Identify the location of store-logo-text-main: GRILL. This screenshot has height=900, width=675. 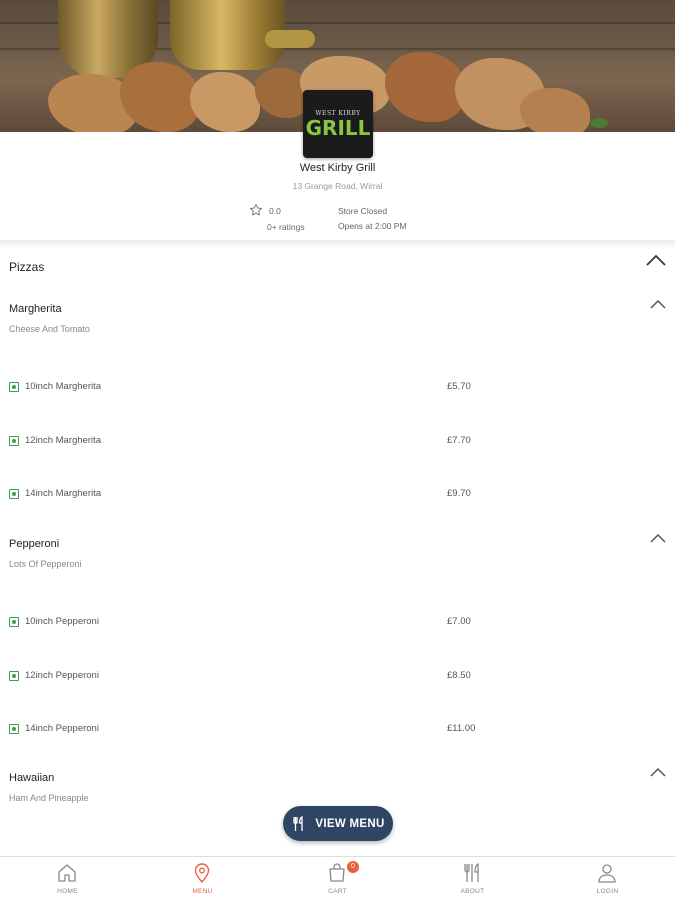
(338, 128).